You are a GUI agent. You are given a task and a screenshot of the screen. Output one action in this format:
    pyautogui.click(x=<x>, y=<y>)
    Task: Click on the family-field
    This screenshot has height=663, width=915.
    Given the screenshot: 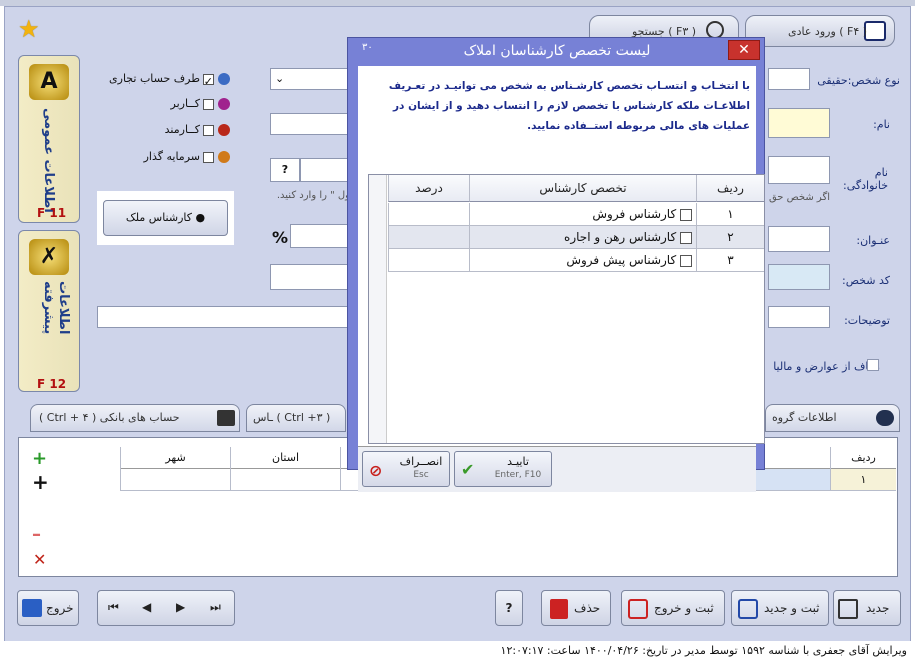 What is the action you would take?
    pyautogui.click(x=799, y=170)
    